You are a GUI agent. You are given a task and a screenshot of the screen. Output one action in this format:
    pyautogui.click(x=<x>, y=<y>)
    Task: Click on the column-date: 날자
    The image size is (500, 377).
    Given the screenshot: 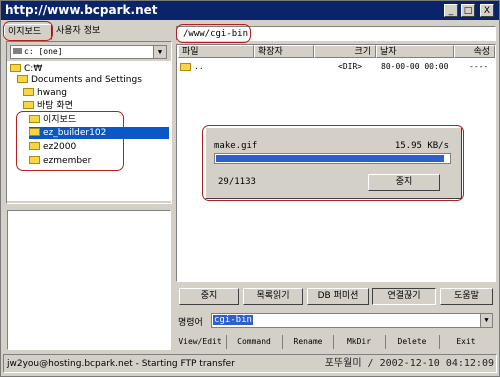 What is the action you would take?
    pyautogui.click(x=415, y=51)
    